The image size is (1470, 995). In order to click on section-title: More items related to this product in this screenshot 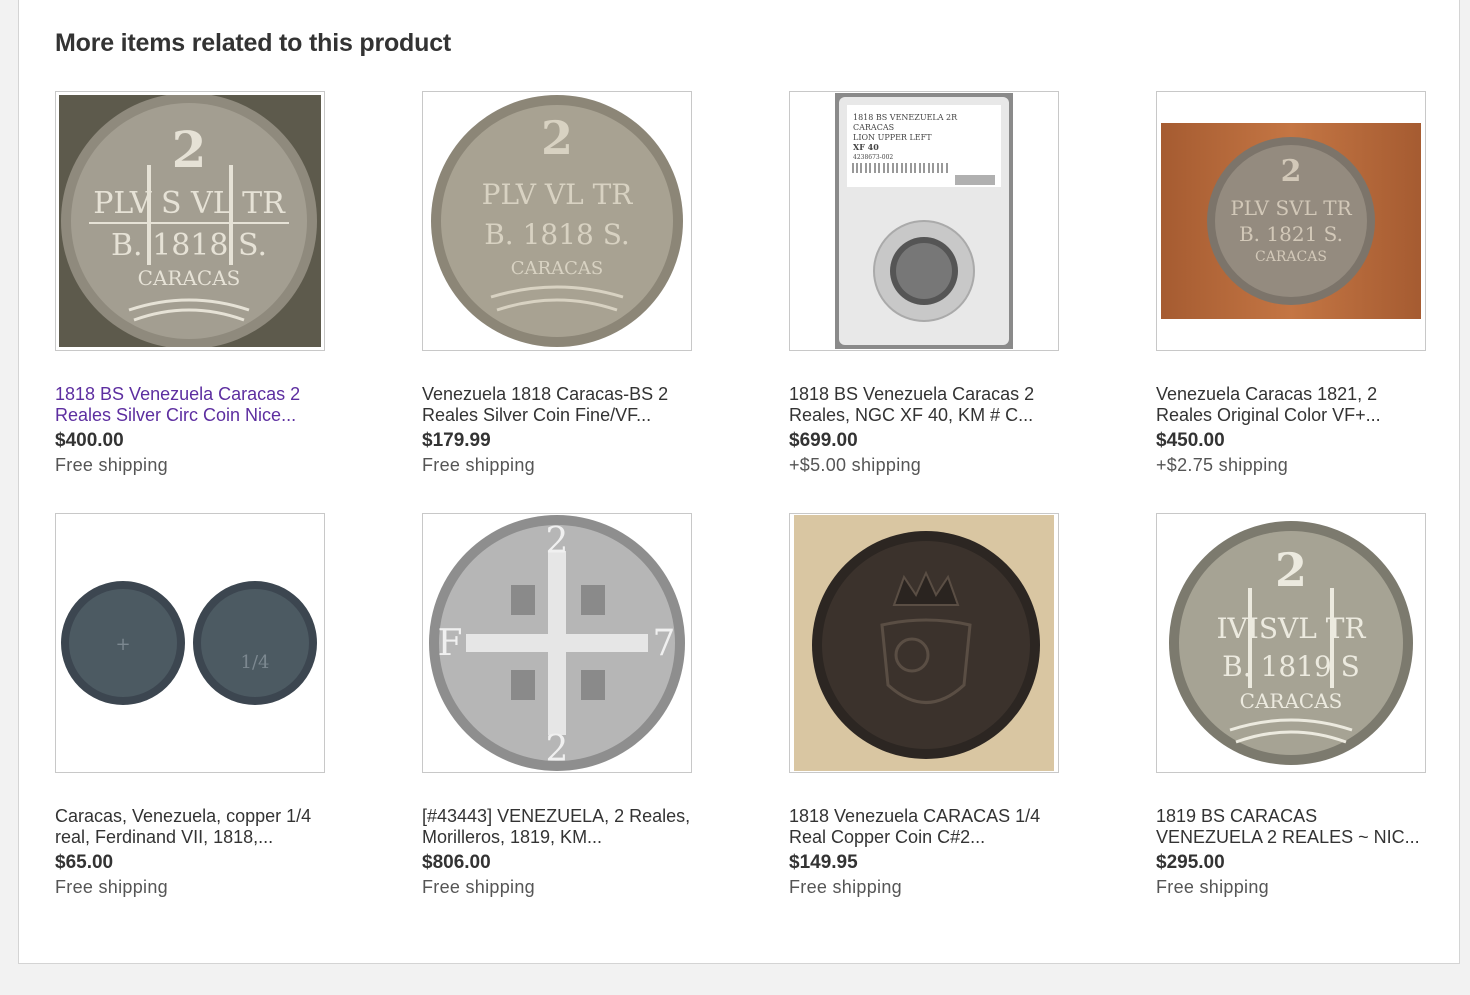, I will do `click(253, 43)`.